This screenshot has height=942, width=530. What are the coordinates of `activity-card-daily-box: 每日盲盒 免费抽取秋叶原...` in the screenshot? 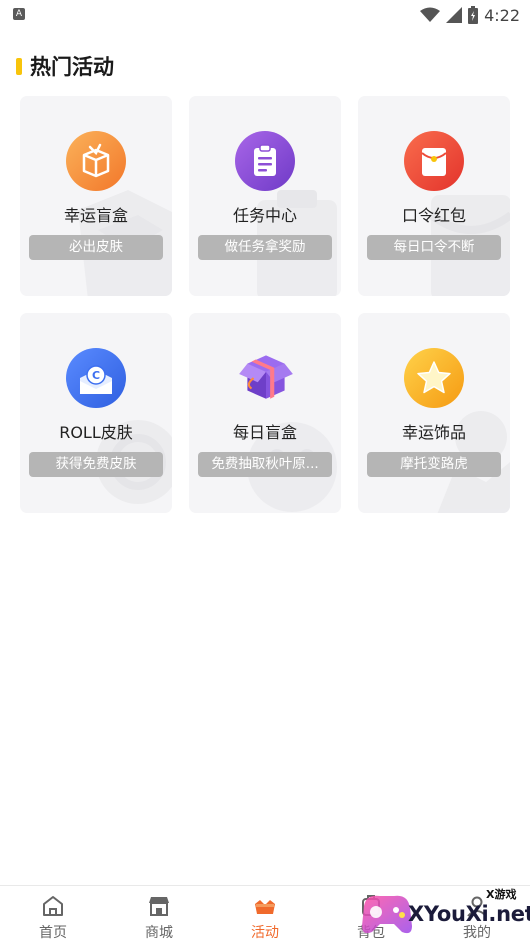 It's located at (265, 413).